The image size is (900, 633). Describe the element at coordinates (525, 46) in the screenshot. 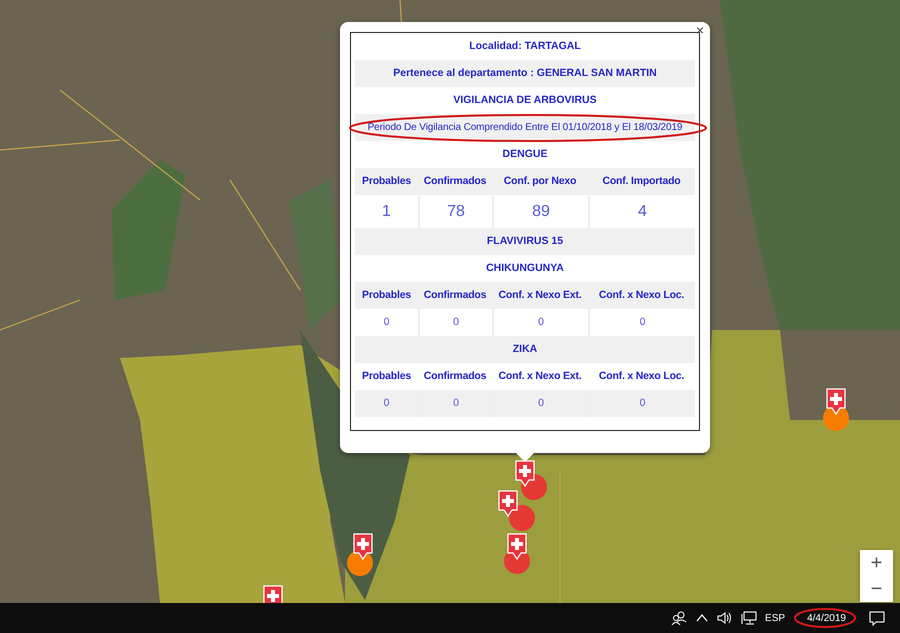

I see `table-heading: Localidad: TARTAGAL` at that location.